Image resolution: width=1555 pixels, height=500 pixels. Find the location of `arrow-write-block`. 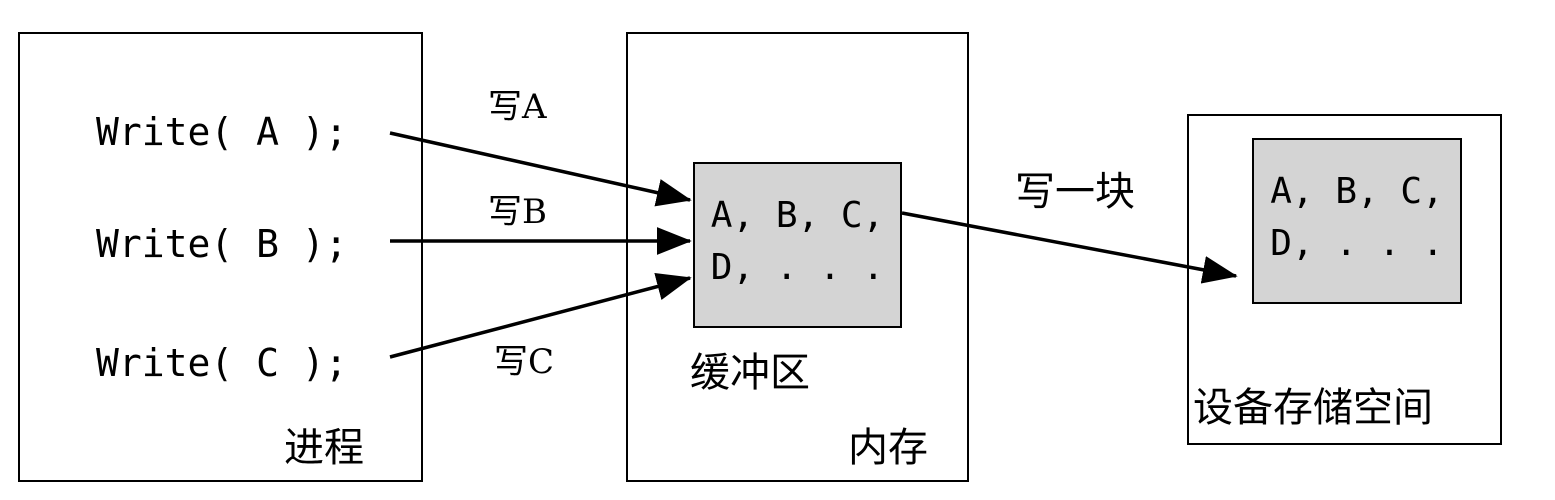

arrow-write-block is located at coordinates (1069, 247).